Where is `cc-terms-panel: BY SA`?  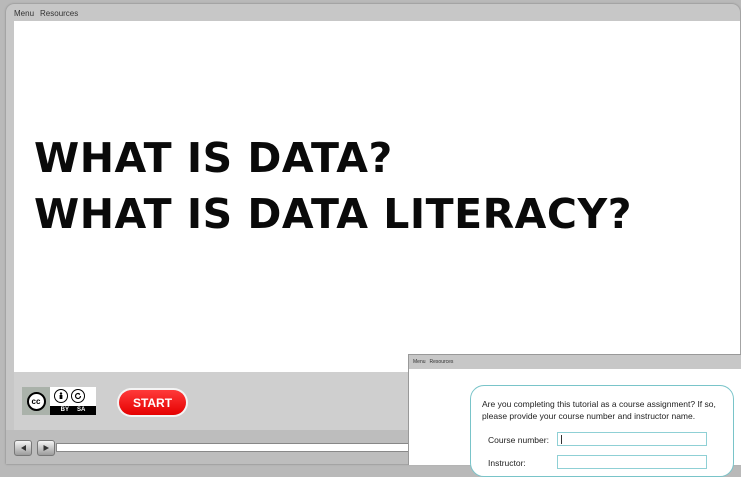
cc-terms-panel: BY SA is located at coordinates (73, 401).